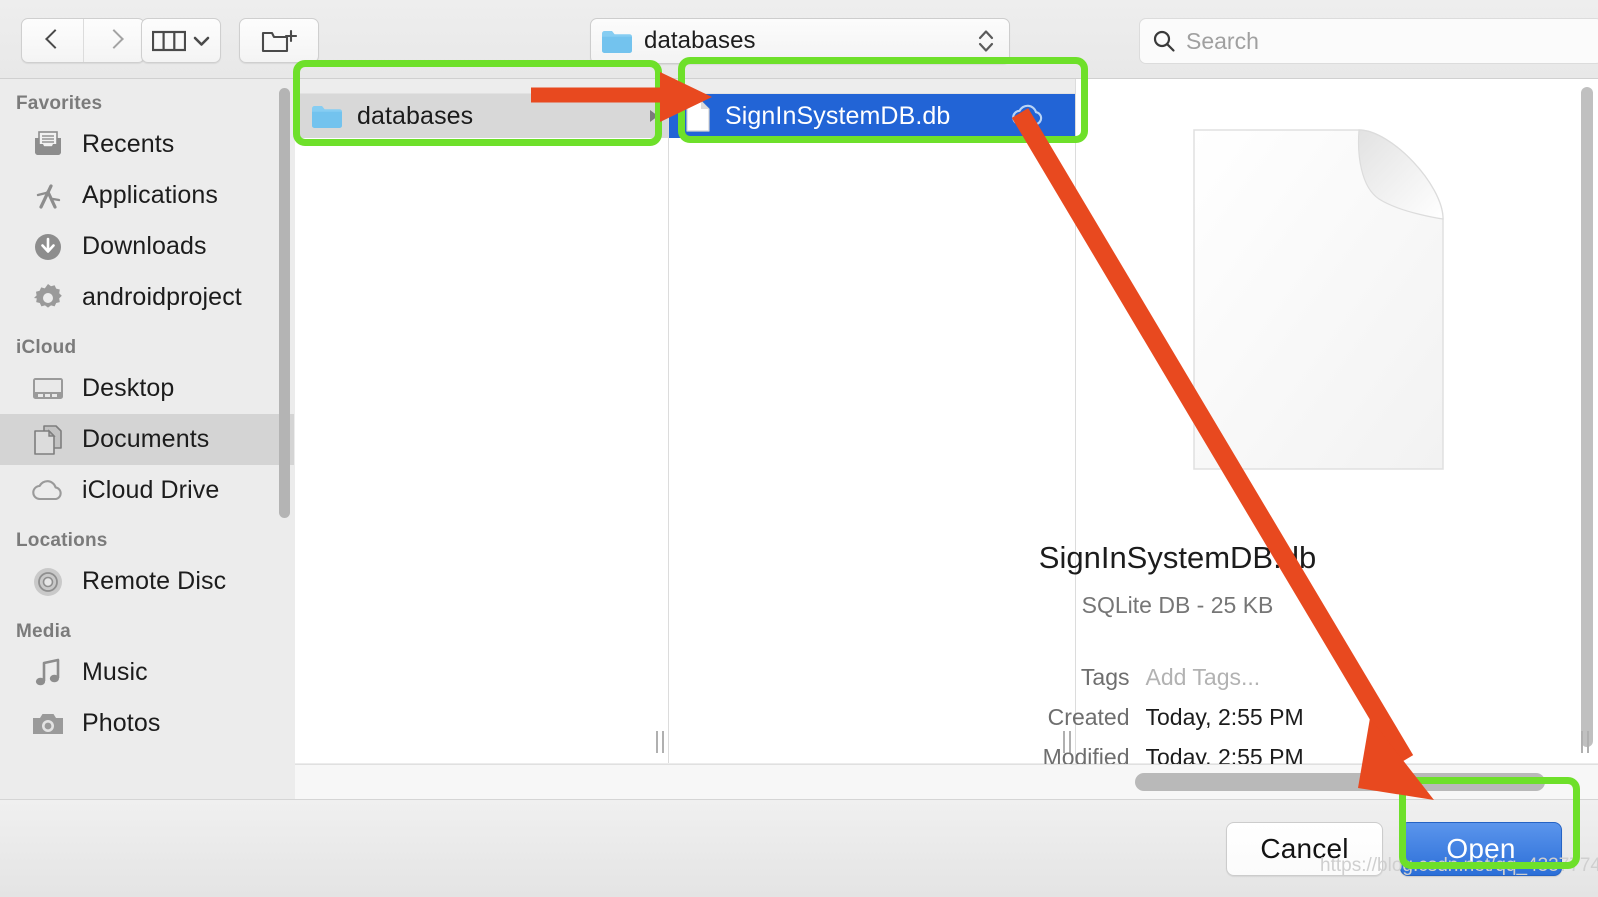 The height and width of the screenshot is (897, 1598). I want to click on sidebar-scrollbar, so click(284, 303).